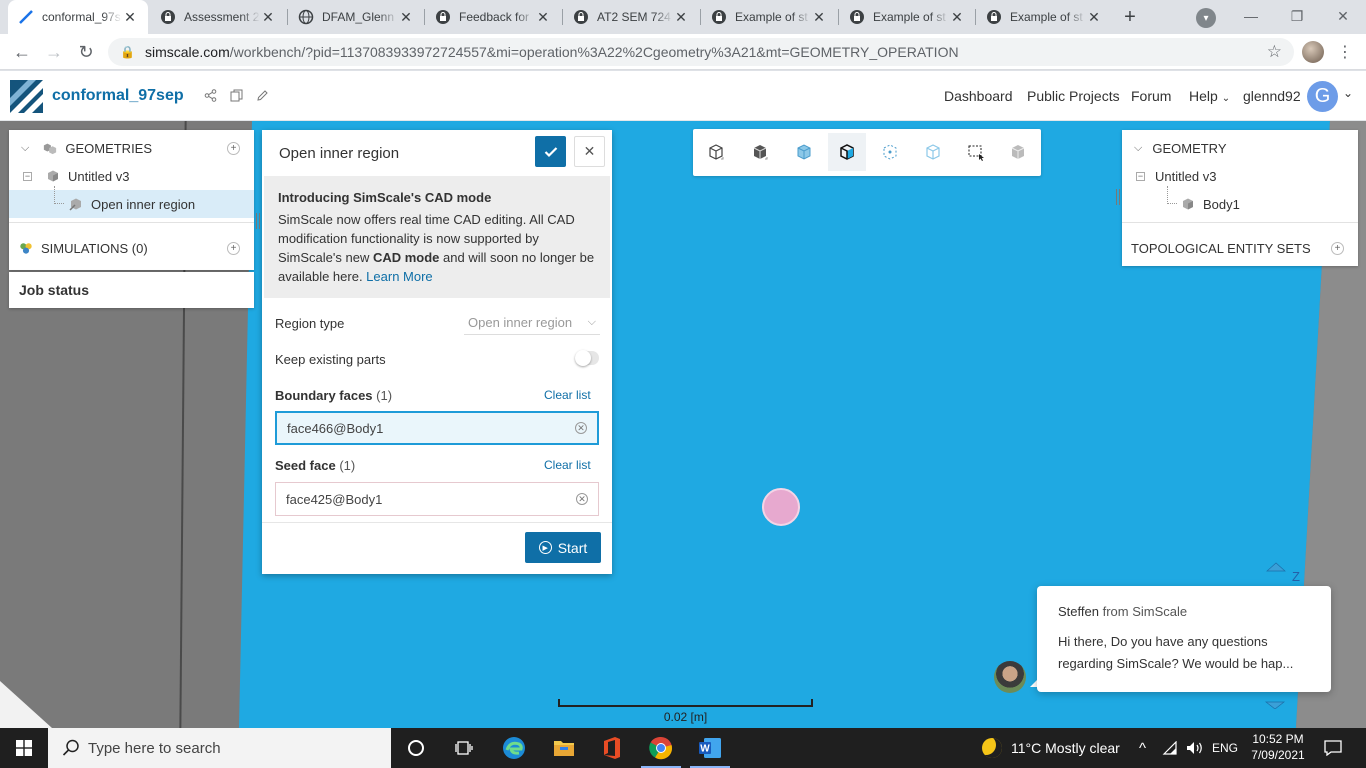 The image size is (1366, 768). Describe the element at coordinates (661, 748) in the screenshot. I see `chrome-icon` at that location.